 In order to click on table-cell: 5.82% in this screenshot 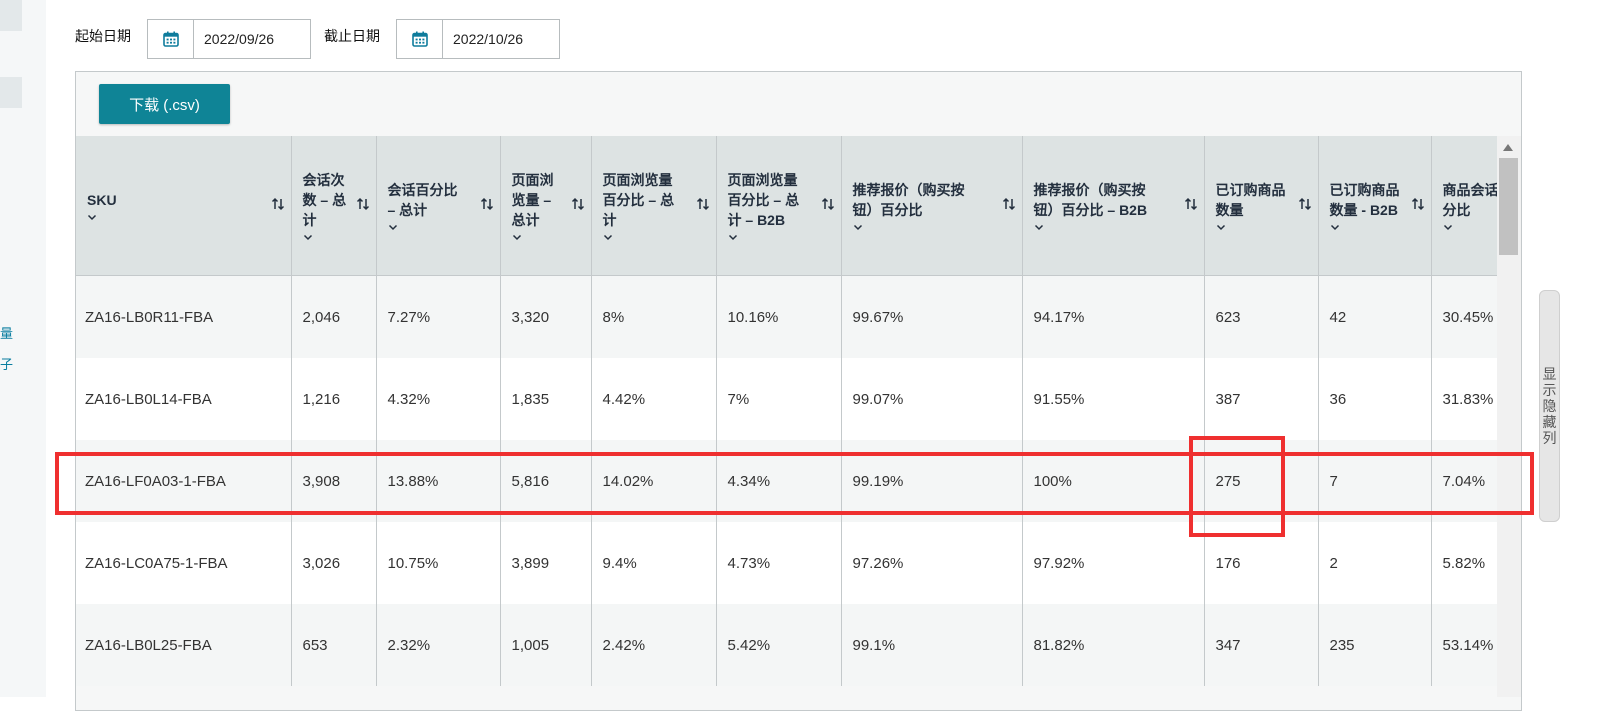, I will do `click(1464, 563)`.